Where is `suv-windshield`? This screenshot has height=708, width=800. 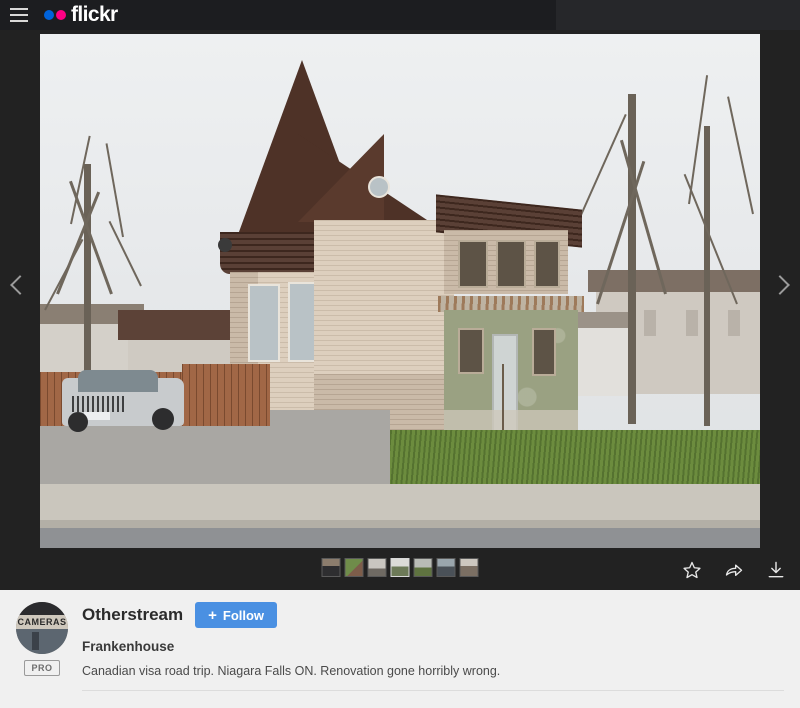
suv-windshield is located at coordinates (118, 381).